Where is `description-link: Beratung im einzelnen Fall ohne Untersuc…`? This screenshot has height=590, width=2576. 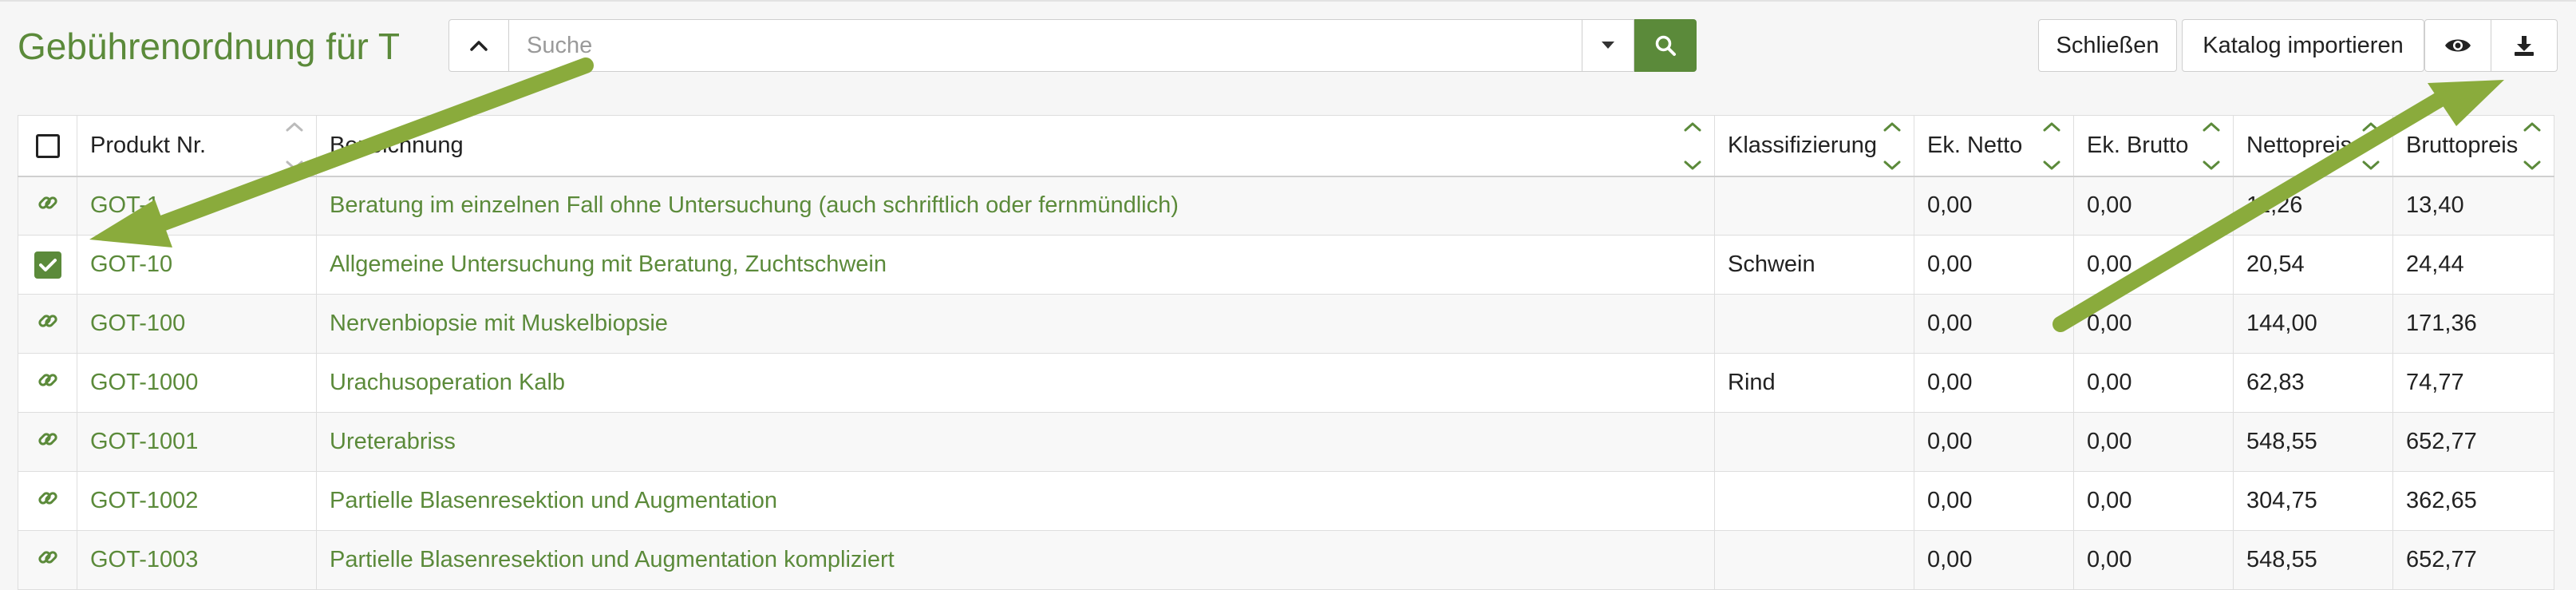 description-link: Beratung im einzelnen Fall ohne Untersuc… is located at coordinates (754, 205).